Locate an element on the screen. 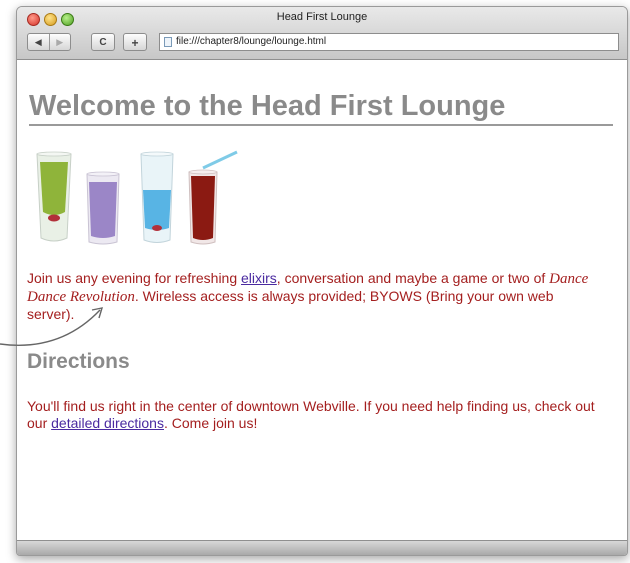  green-drink-icon is located at coordinates (54, 196).